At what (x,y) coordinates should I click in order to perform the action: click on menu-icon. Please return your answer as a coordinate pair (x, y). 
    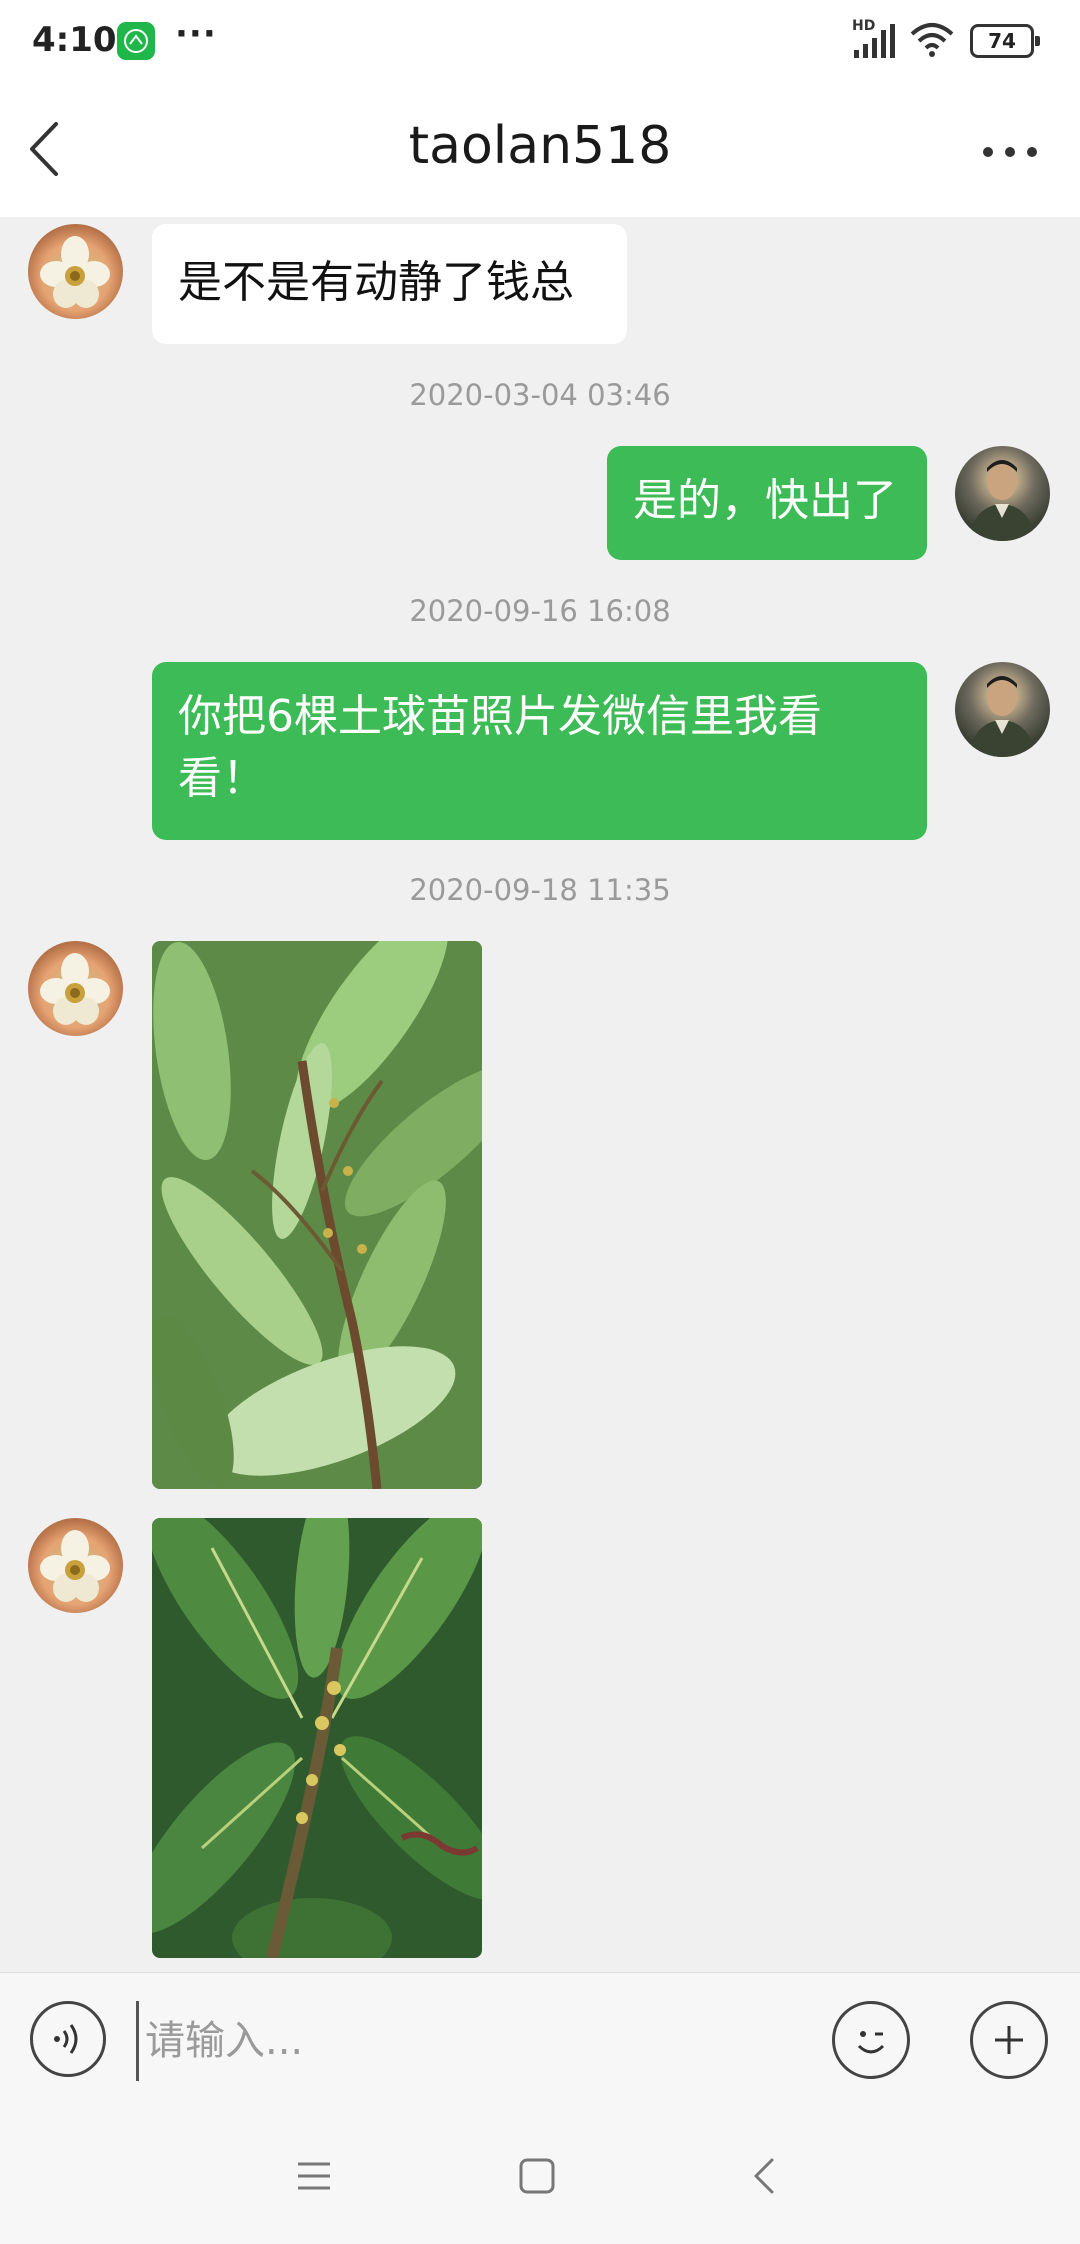
    Looking at the image, I should click on (314, 2176).